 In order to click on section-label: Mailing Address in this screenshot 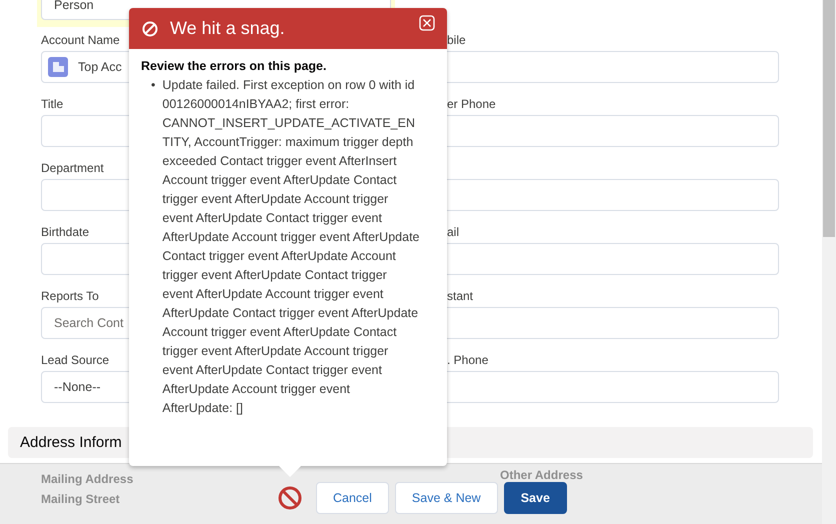, I will do `click(87, 479)`.